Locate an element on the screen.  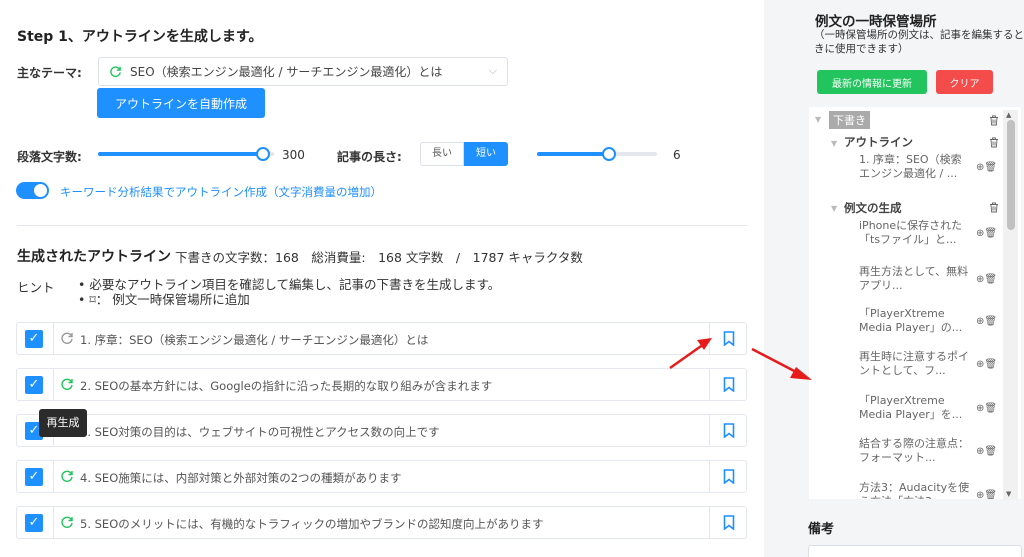
paragraph-length-label: 段落文字数: is located at coordinates (49, 157).